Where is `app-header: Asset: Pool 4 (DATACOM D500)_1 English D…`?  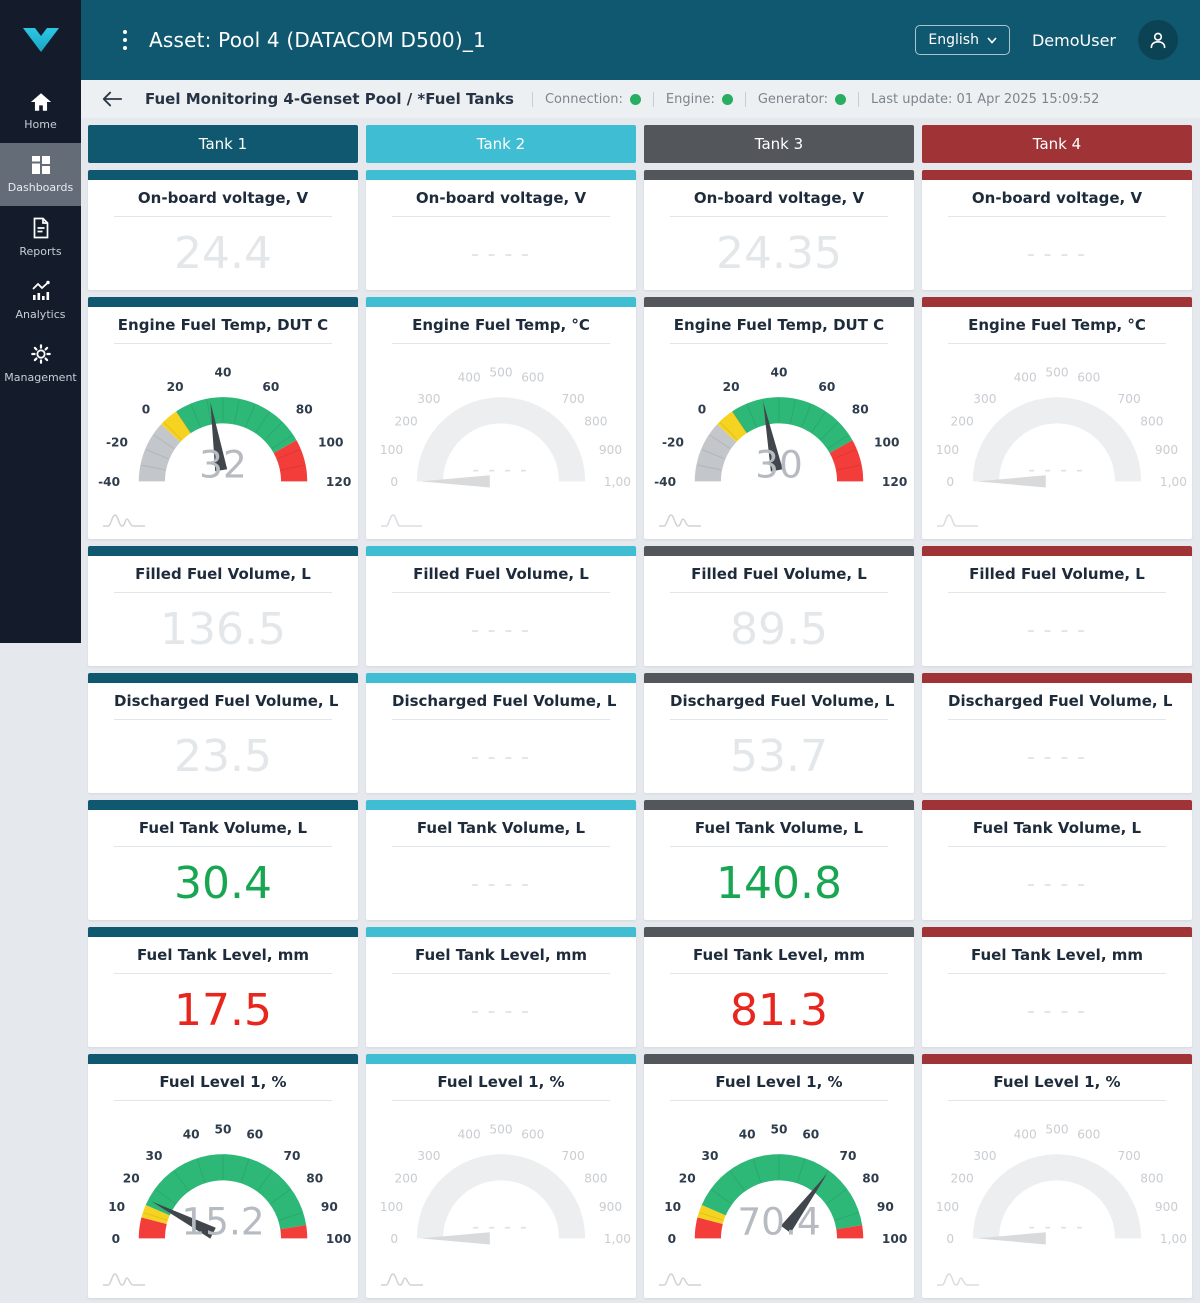 app-header: Asset: Pool 4 (DATACOM D500)_1 English D… is located at coordinates (640, 40).